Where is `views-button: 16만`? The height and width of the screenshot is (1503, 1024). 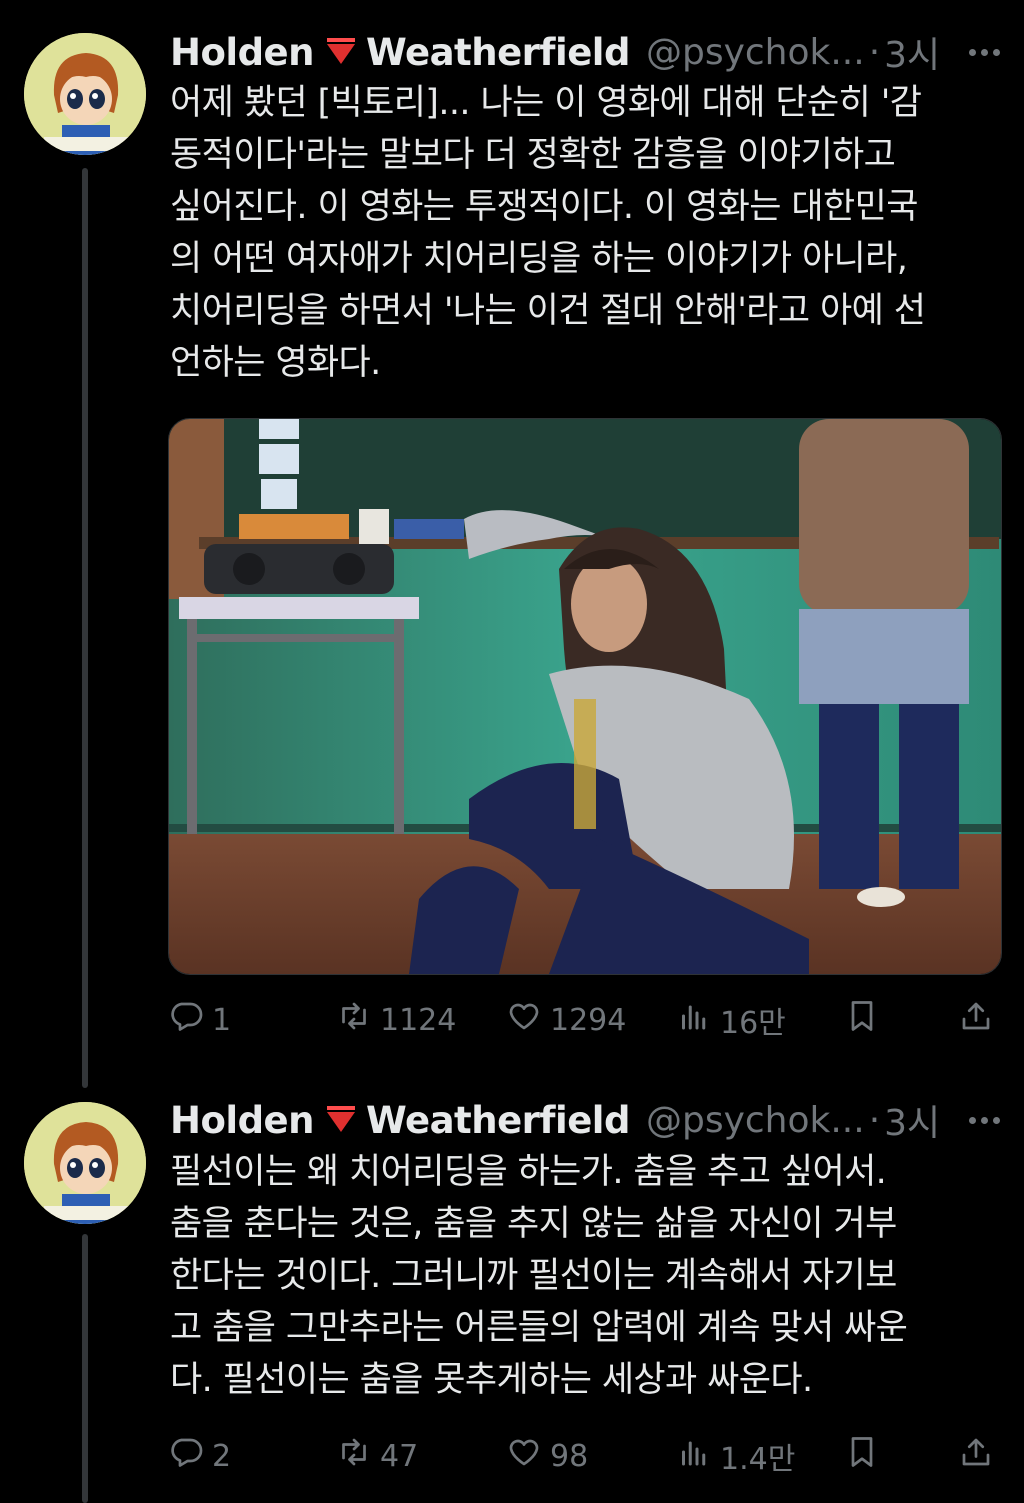
views-button: 16만 is located at coordinates (731, 1020).